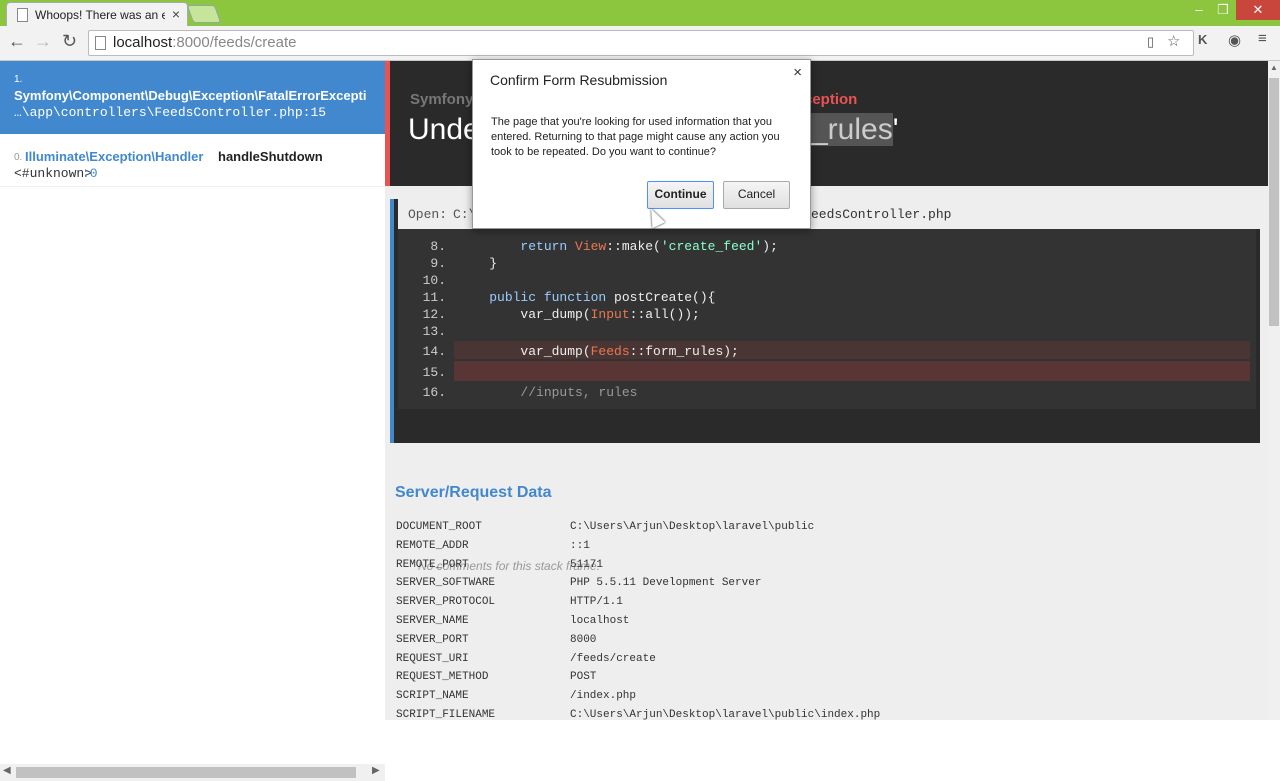 The image size is (1280, 781). I want to click on data-key: REQUEST_METHOD, so click(442, 677).